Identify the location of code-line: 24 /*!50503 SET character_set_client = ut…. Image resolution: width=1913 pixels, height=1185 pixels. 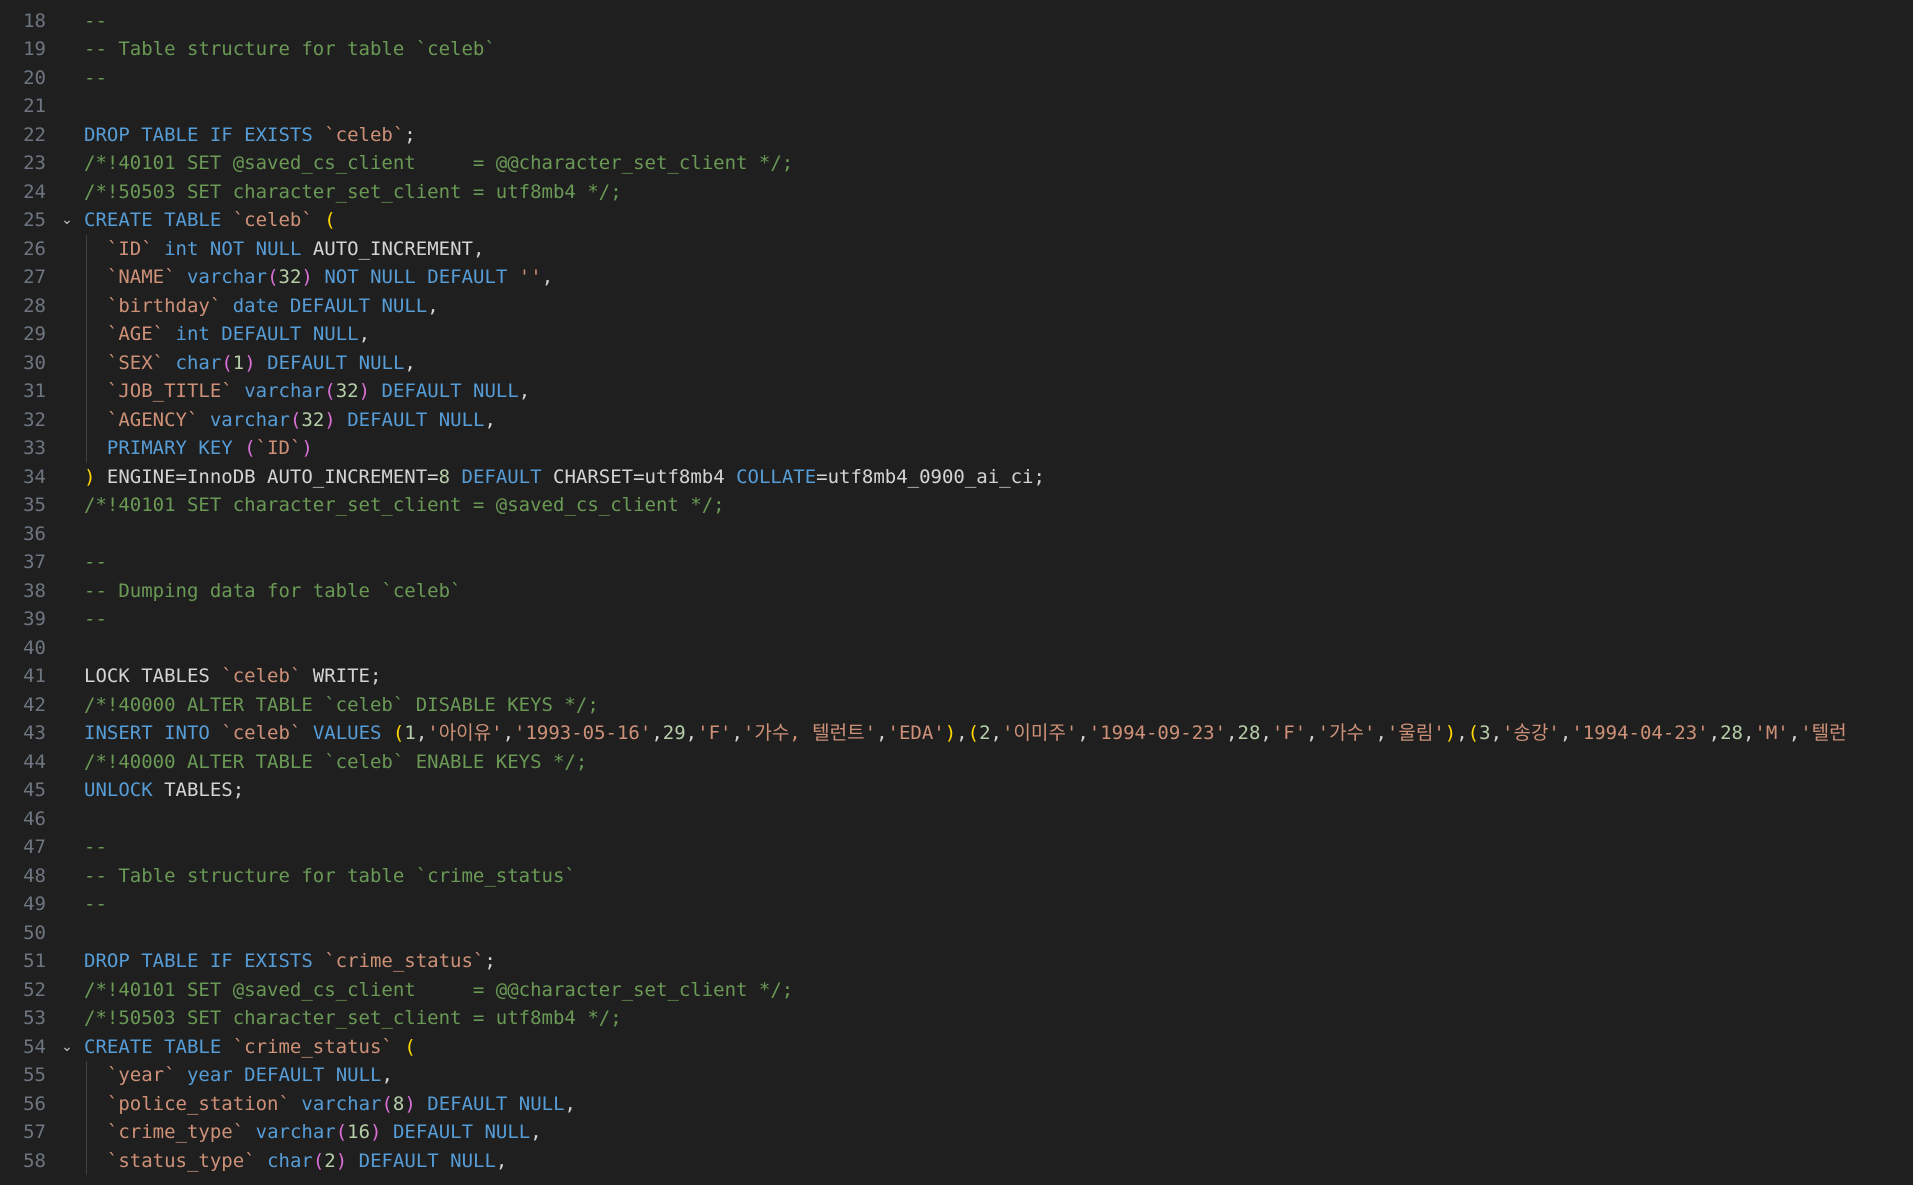
(956, 192).